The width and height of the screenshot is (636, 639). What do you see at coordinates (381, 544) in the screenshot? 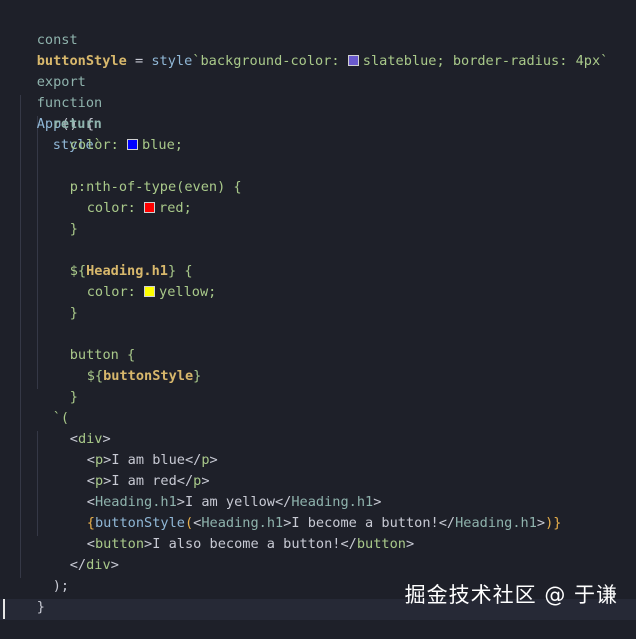
I see `jsx-tag: button` at bounding box center [381, 544].